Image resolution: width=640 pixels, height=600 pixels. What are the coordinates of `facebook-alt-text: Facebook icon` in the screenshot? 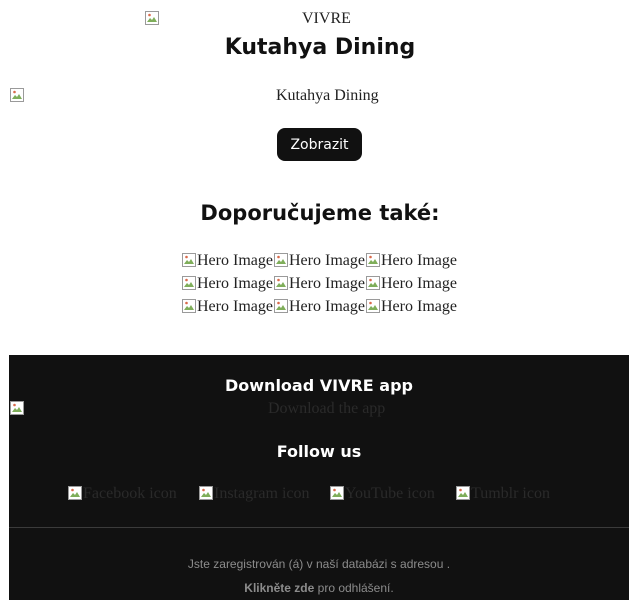 It's located at (130, 493).